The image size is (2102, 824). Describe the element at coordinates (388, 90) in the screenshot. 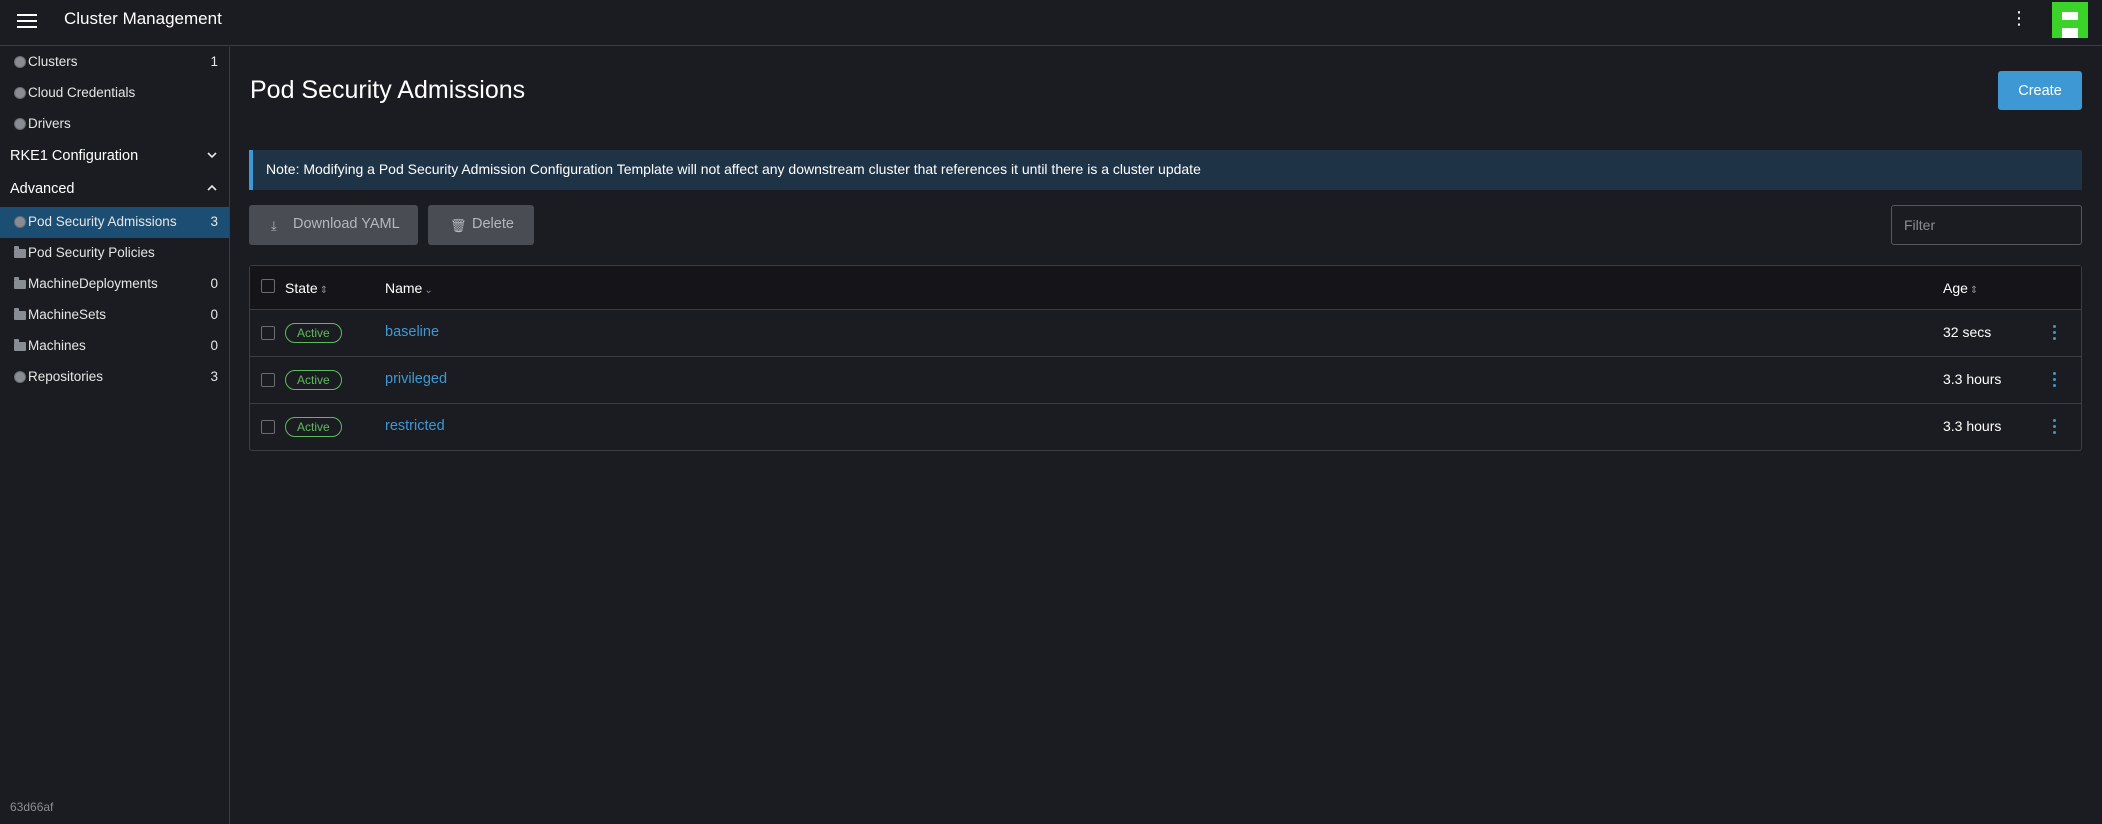

I see `page-title: Pod Security Admissions` at that location.